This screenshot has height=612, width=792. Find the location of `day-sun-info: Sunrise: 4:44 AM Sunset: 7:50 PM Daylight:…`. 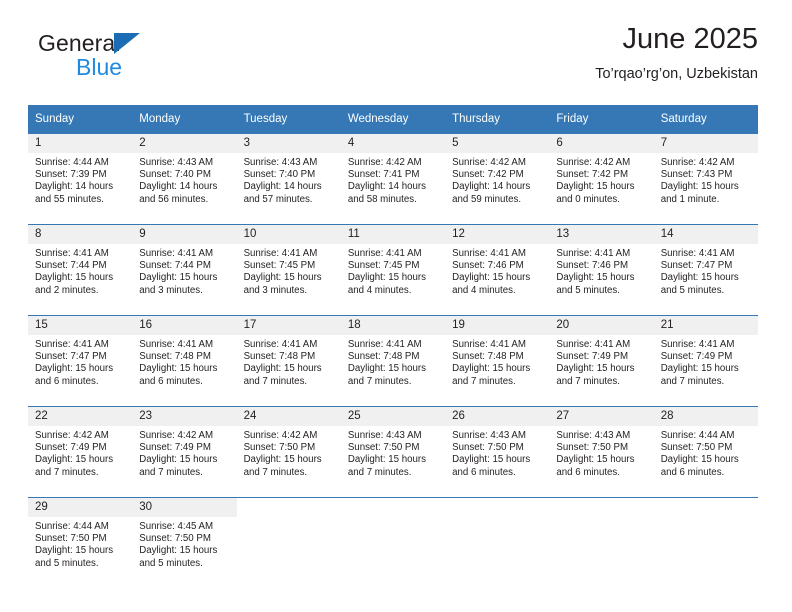

day-sun-info: Sunrise: 4:44 AM Sunset: 7:50 PM Daylight:… is located at coordinates (706, 452).